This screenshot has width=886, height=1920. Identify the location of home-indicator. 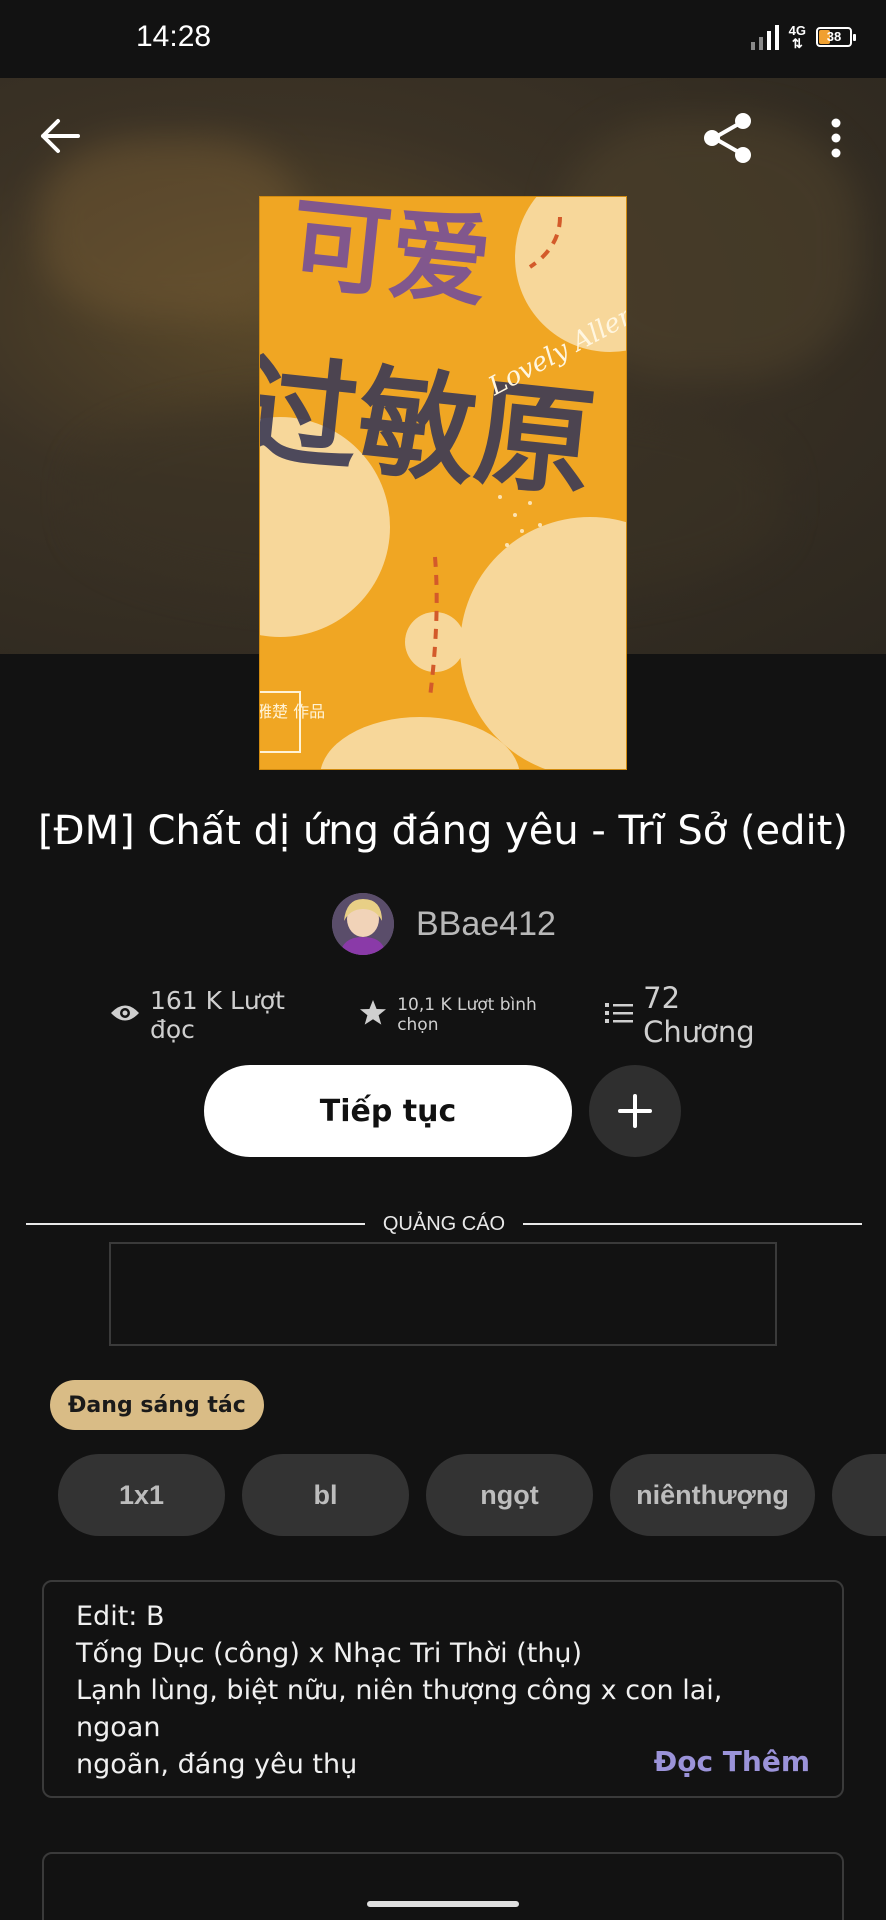
(443, 1904).